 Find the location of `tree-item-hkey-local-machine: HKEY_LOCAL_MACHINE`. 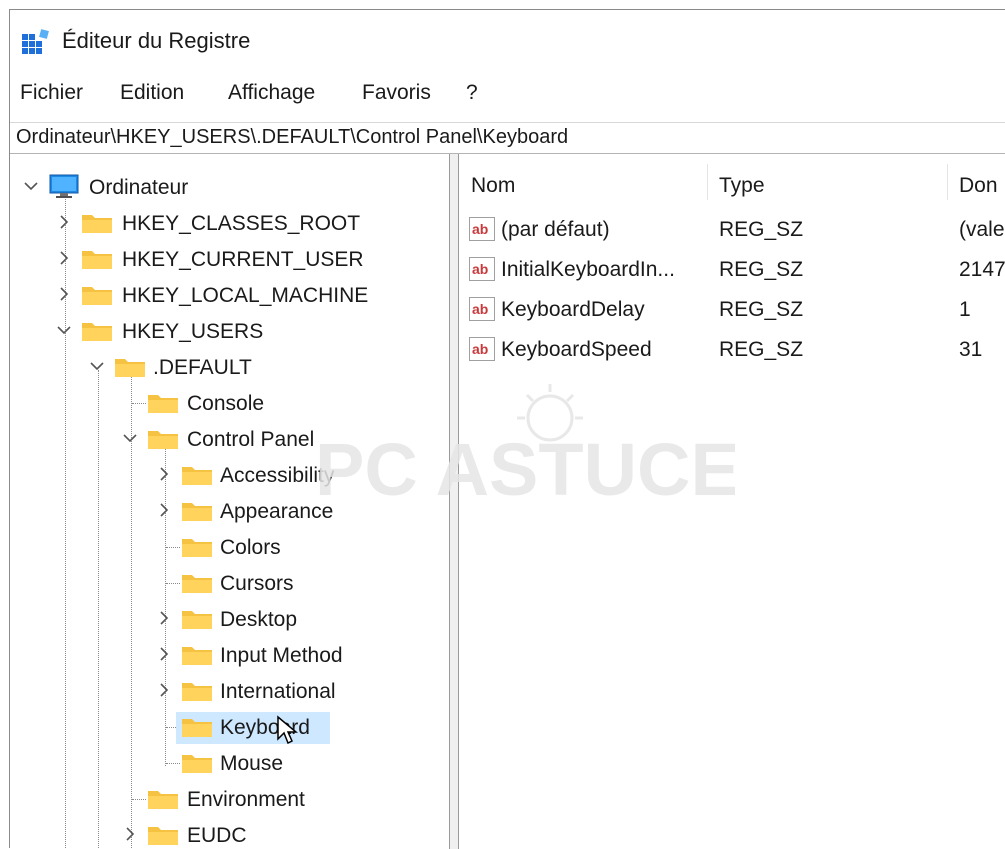

tree-item-hkey-local-machine: HKEY_LOCAL_MACHINE is located at coordinates (230, 295).